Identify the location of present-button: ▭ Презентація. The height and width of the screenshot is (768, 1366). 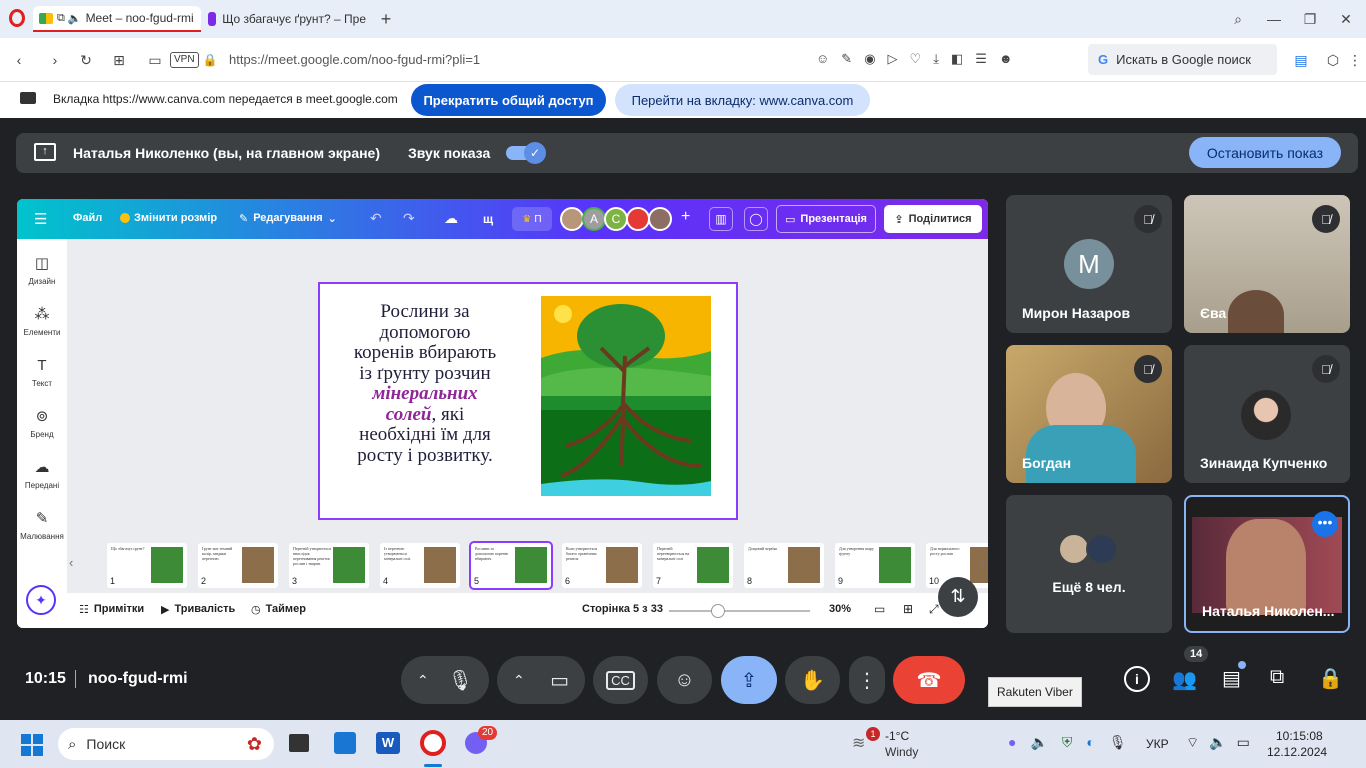
(826, 219).